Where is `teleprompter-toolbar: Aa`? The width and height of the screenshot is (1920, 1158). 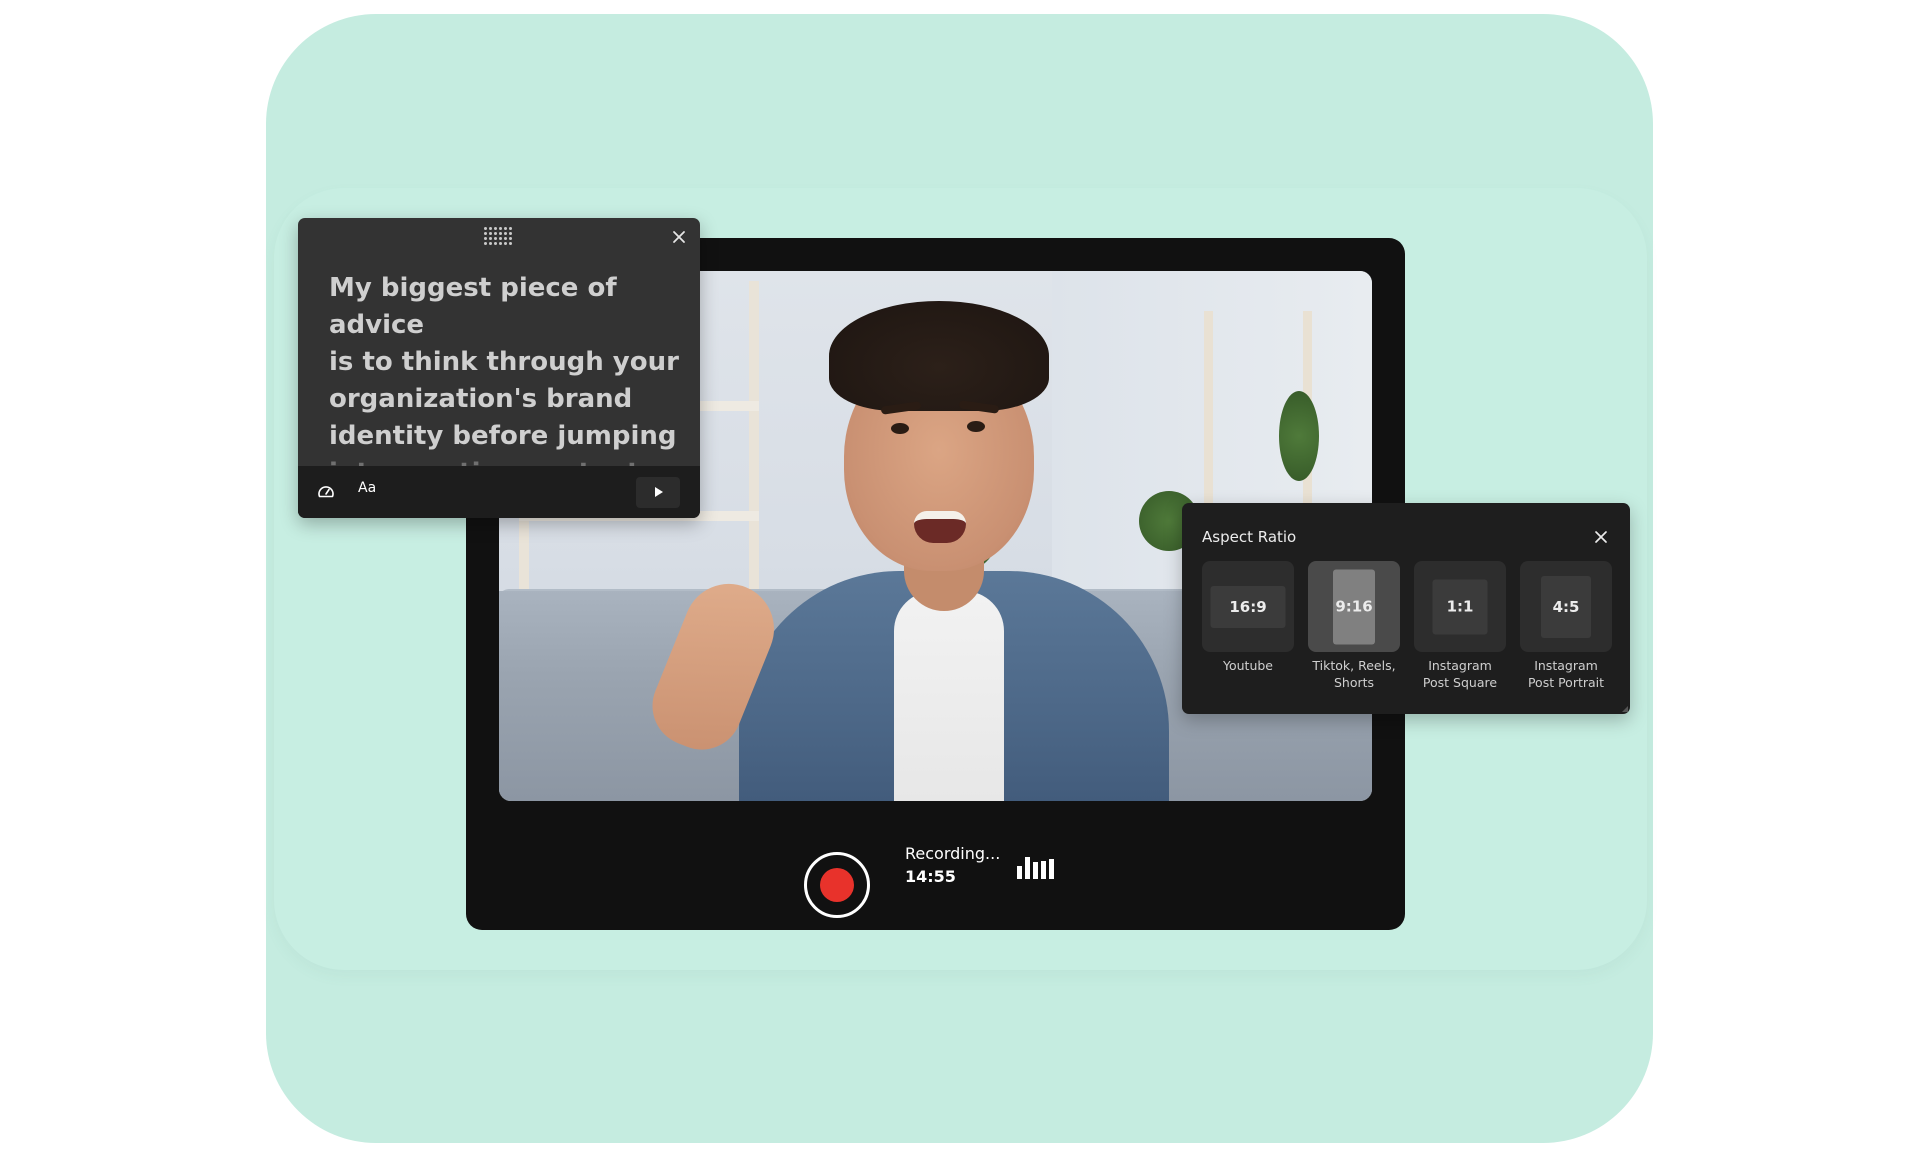 teleprompter-toolbar: Aa is located at coordinates (499, 492).